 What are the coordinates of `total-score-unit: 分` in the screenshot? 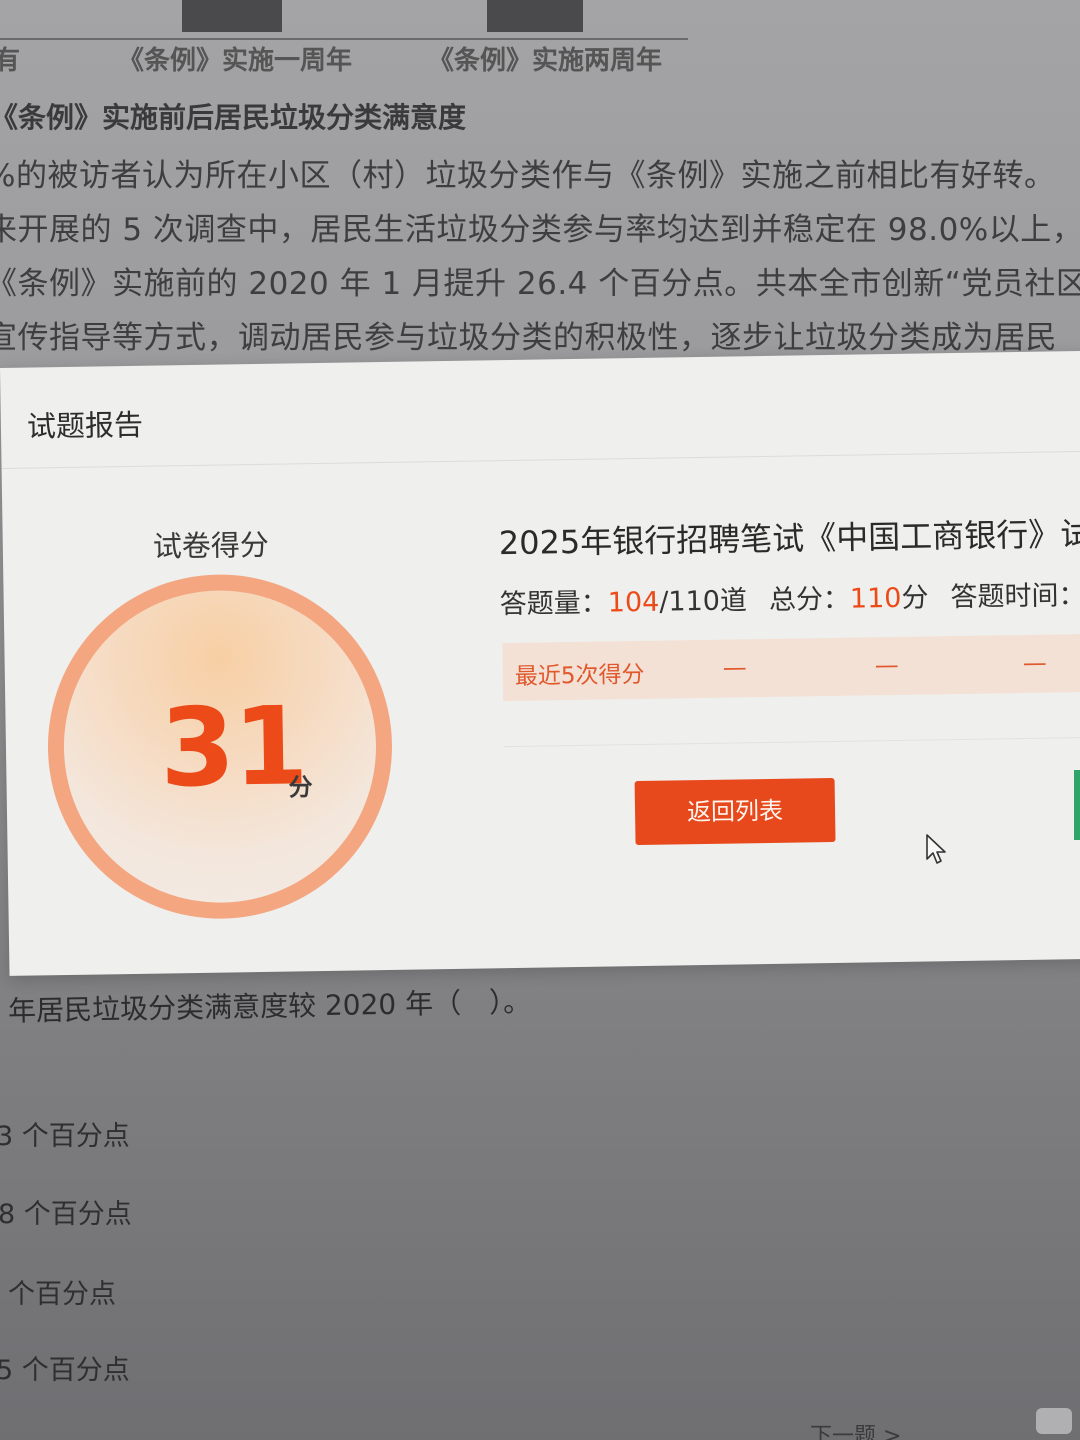 It's located at (915, 598).